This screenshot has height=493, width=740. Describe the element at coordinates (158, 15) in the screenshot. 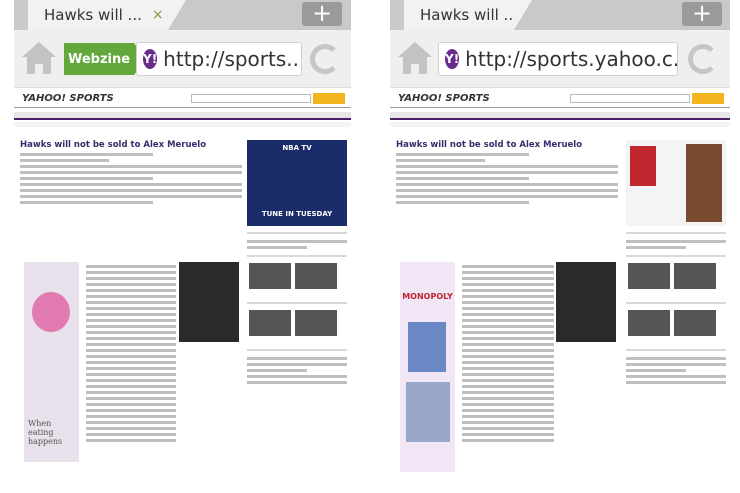

I see `close-icon: ×` at that location.